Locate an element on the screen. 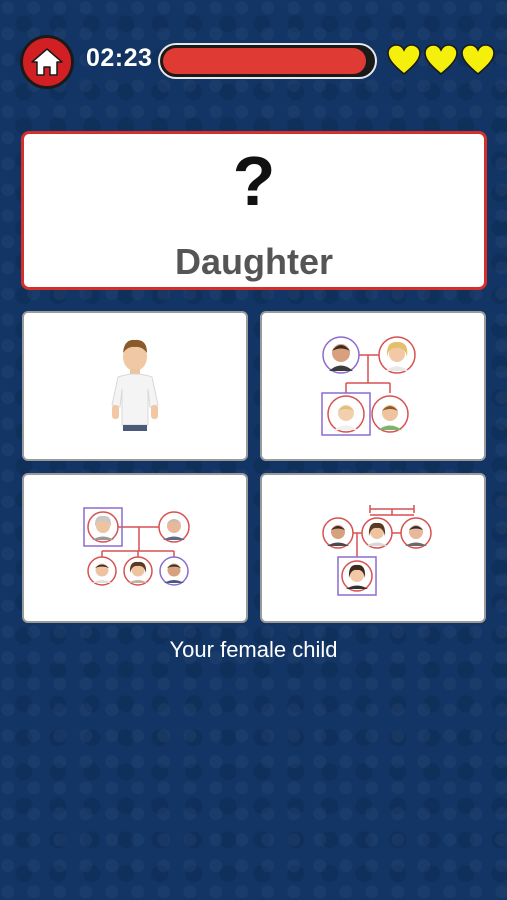 This screenshot has height=900, width=507. option-family-tree-parents-children is located at coordinates (373, 386).